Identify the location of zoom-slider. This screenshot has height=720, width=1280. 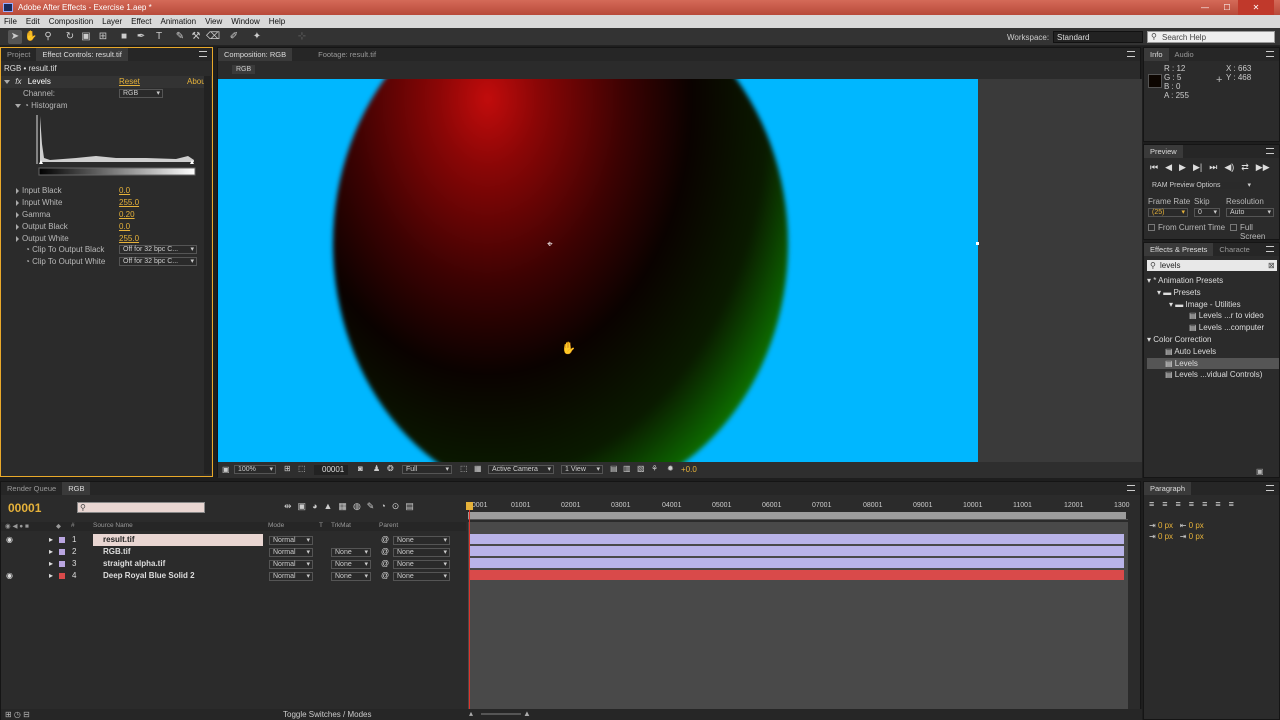
(501, 714).